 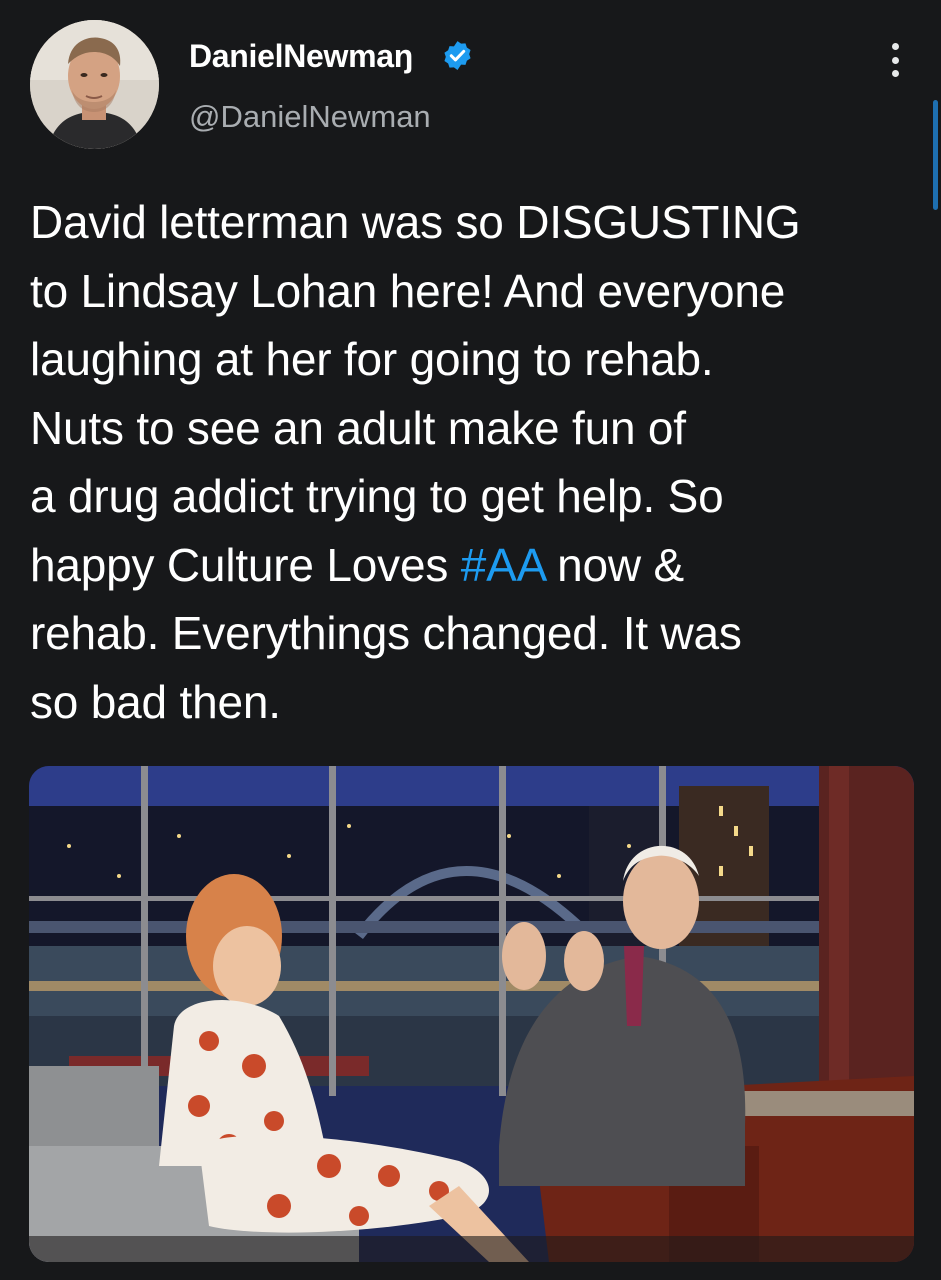 I want to click on scrollbar, so click(x=935, y=155).